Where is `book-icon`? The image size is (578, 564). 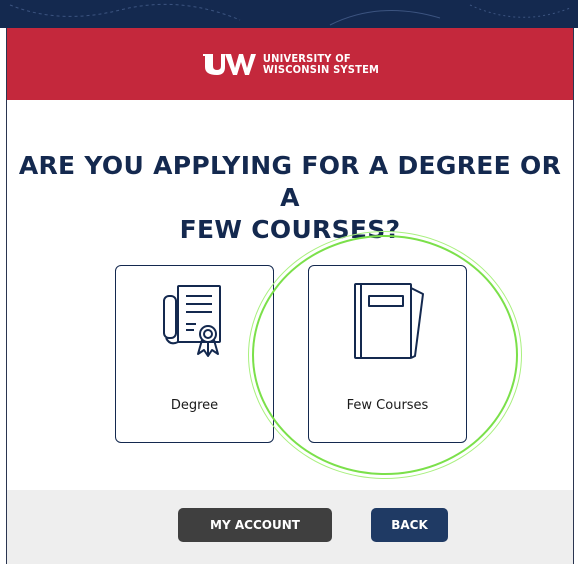 book-icon is located at coordinates (389, 321).